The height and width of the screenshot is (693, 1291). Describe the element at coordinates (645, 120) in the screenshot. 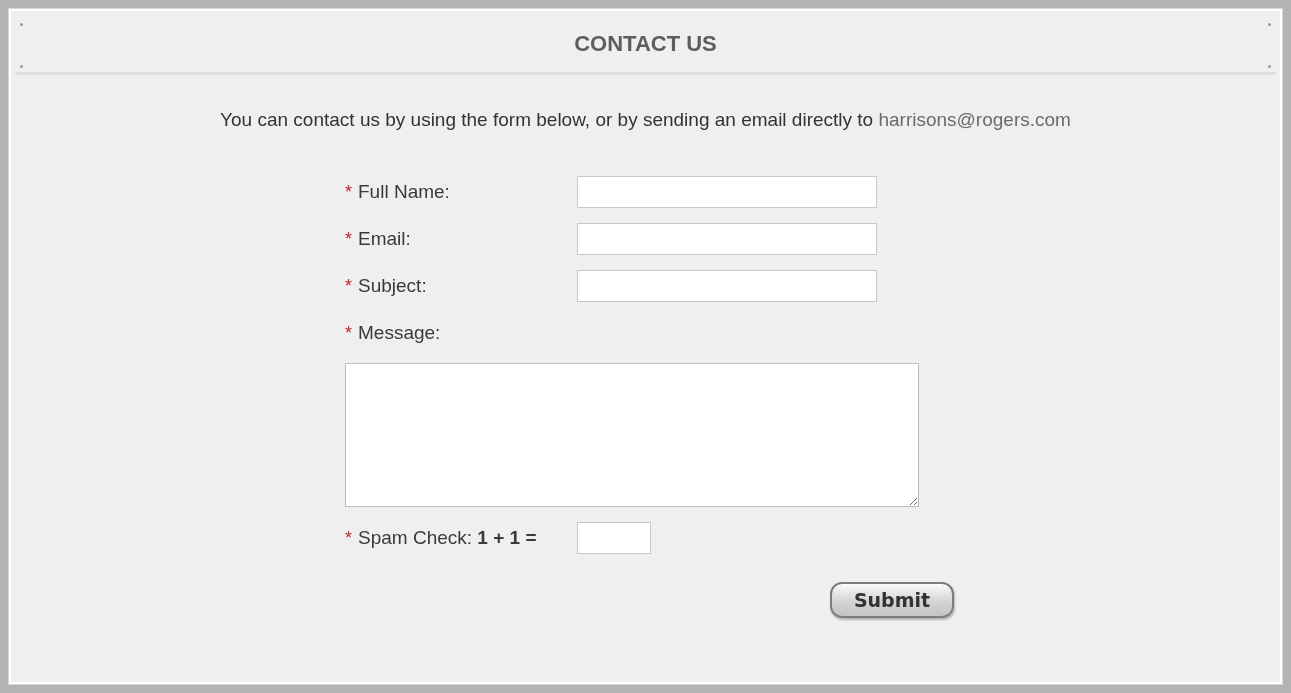

I see `intro-text: You can contact us by using the form below, or by sending an email directly to harrisons@rogers.com` at that location.